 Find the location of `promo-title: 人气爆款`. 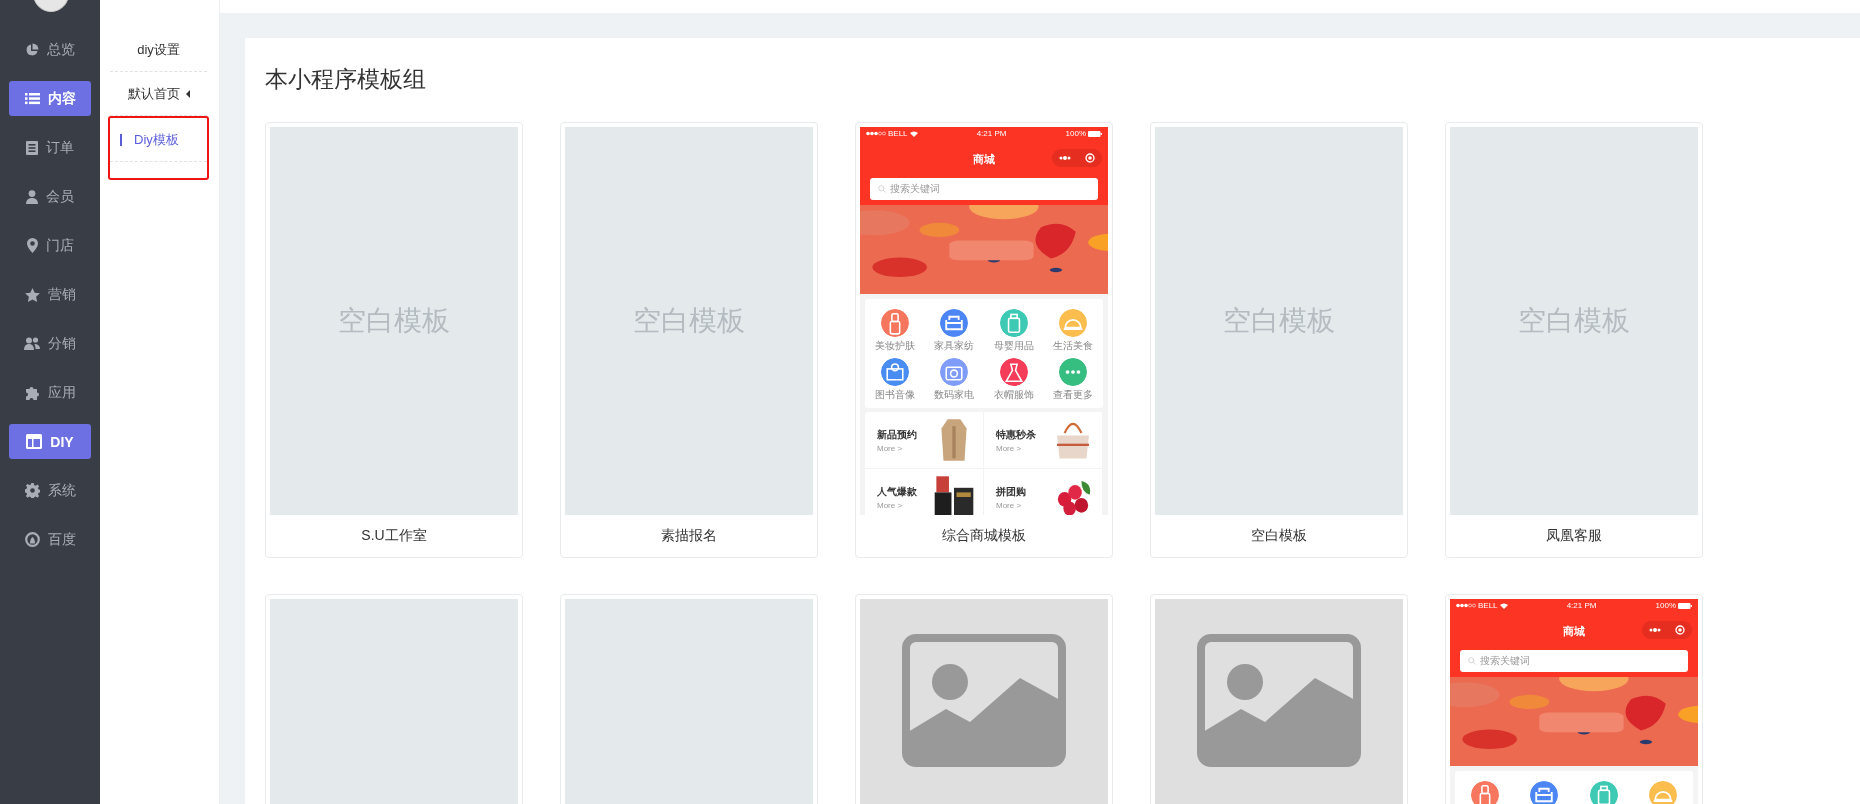

promo-title: 人气爆款 is located at coordinates (897, 491).